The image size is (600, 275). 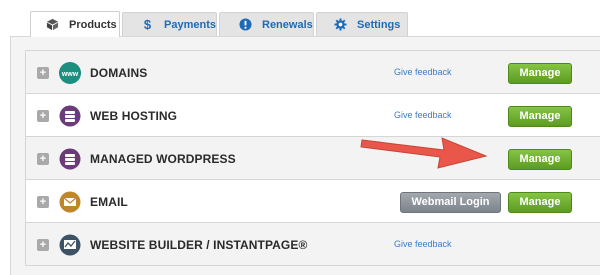 What do you see at coordinates (450, 202) in the screenshot?
I see `webmail-login-button: Webmail Login` at bounding box center [450, 202].